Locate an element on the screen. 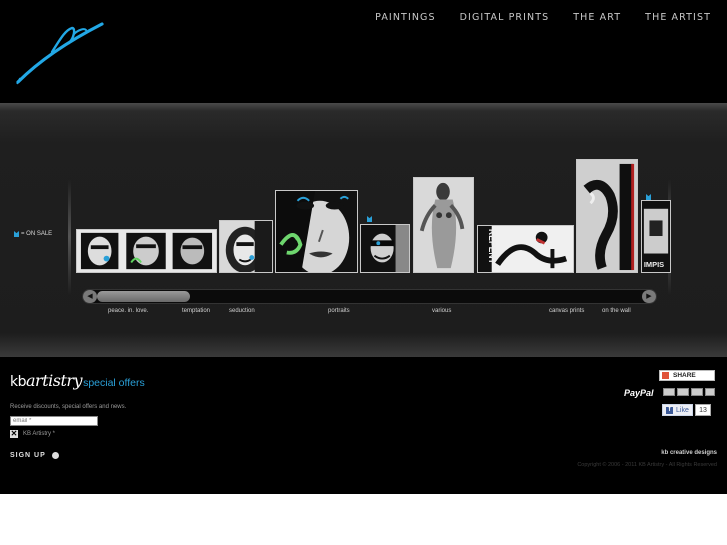 This screenshot has height=545, width=727. sign-up-button: SIGN UP is located at coordinates (34, 455).